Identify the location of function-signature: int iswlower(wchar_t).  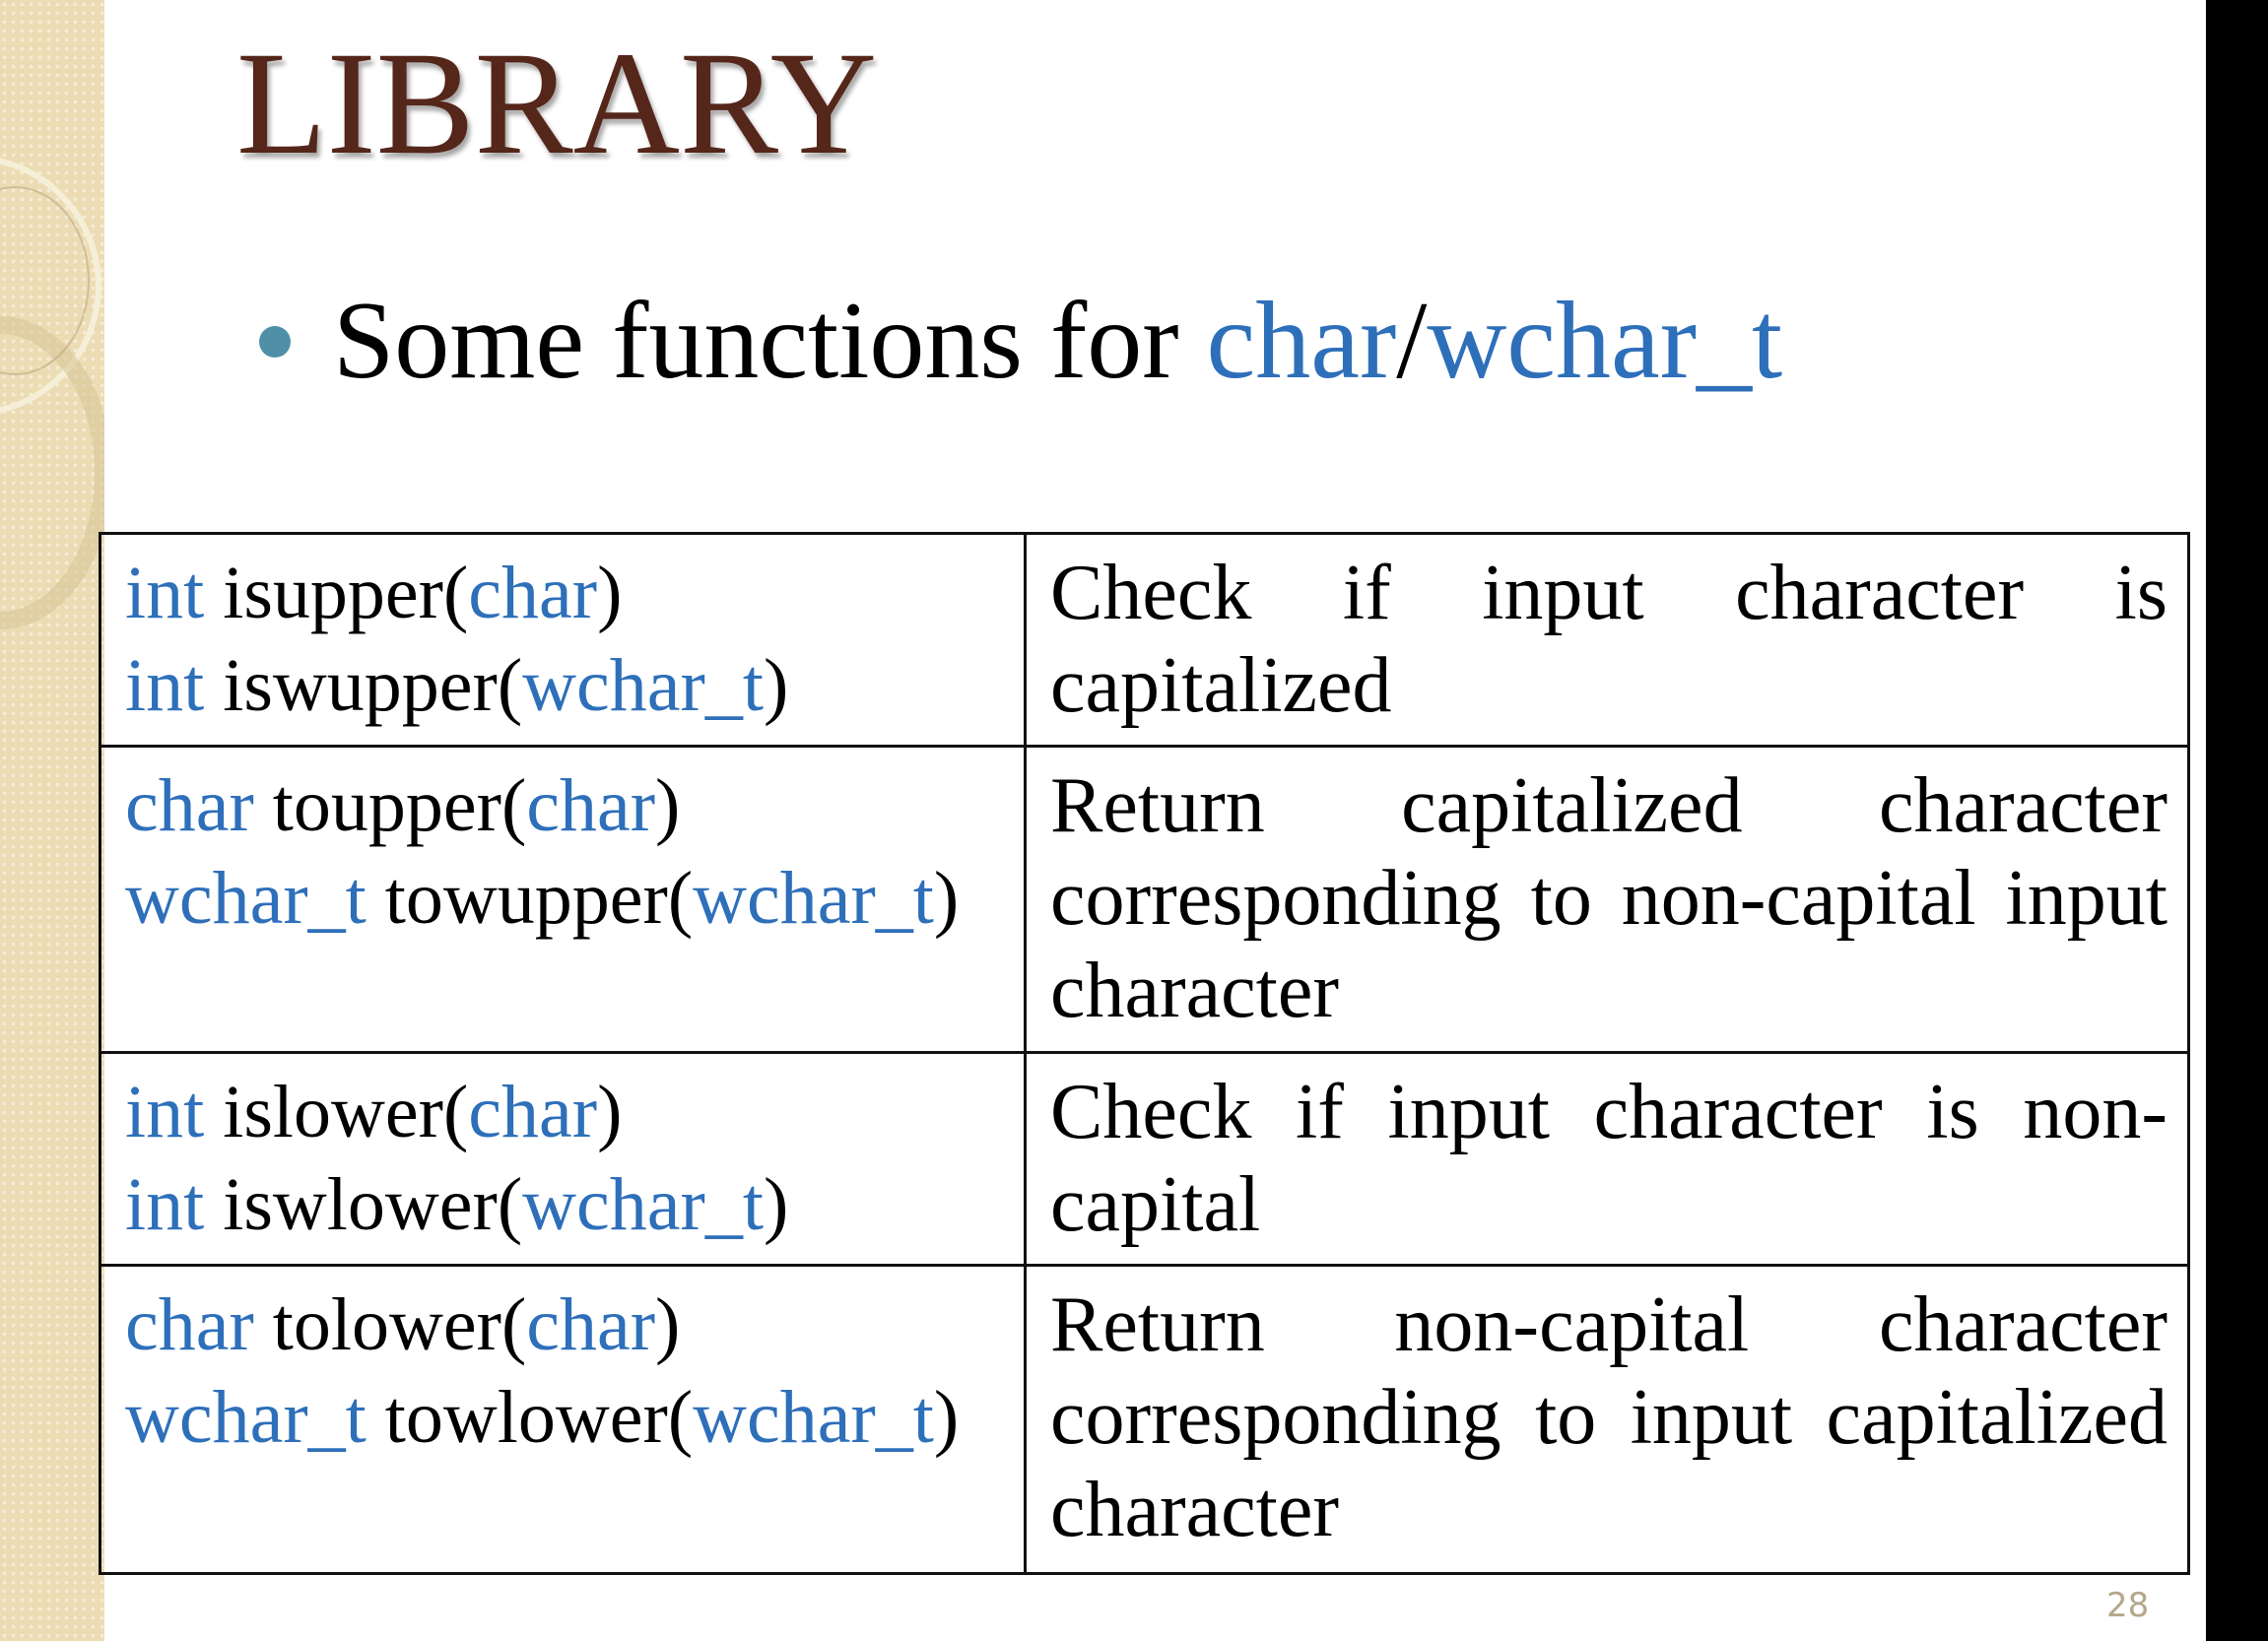
(564, 1204).